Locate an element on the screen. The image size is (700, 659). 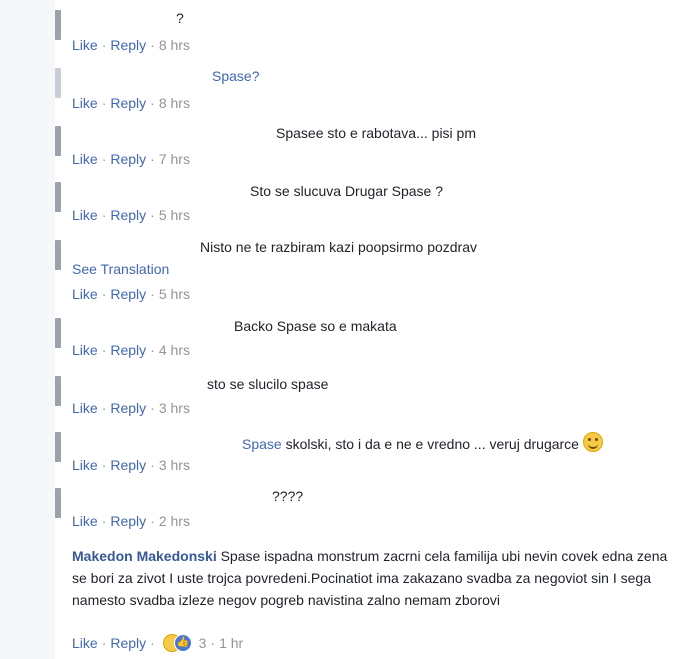
comment-actions: Like · Reply · 2 hrs is located at coordinates (131, 521).